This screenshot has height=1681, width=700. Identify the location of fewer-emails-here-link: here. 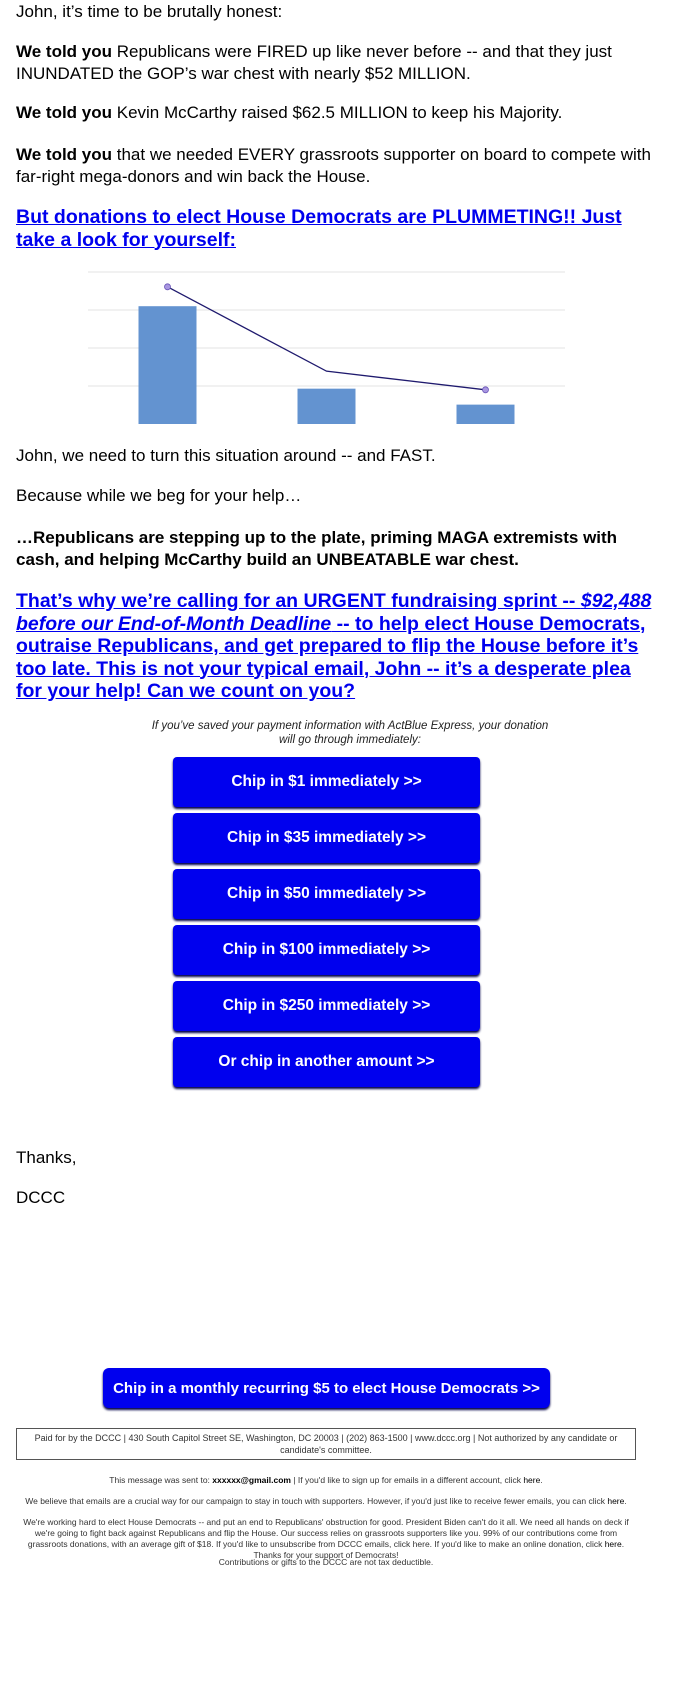
(615, 1501).